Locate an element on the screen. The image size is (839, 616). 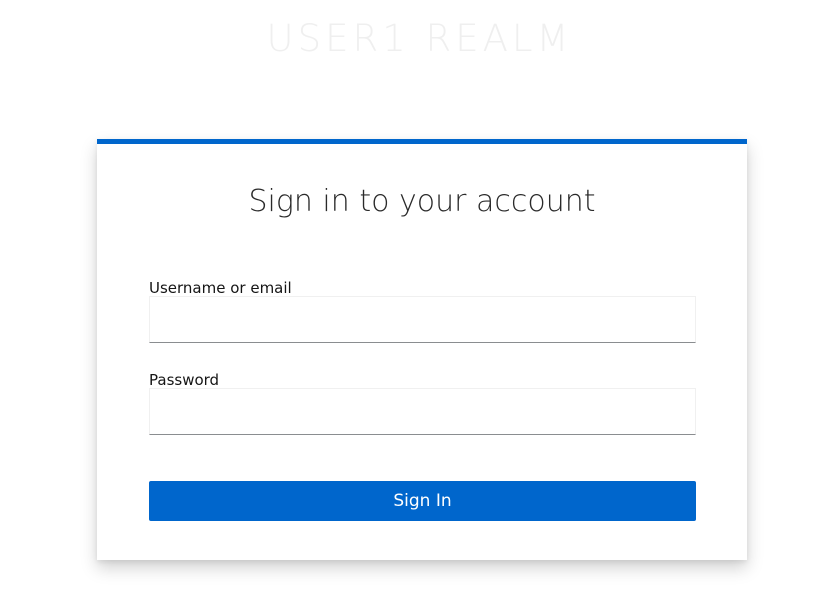
password-input is located at coordinates (422, 411).